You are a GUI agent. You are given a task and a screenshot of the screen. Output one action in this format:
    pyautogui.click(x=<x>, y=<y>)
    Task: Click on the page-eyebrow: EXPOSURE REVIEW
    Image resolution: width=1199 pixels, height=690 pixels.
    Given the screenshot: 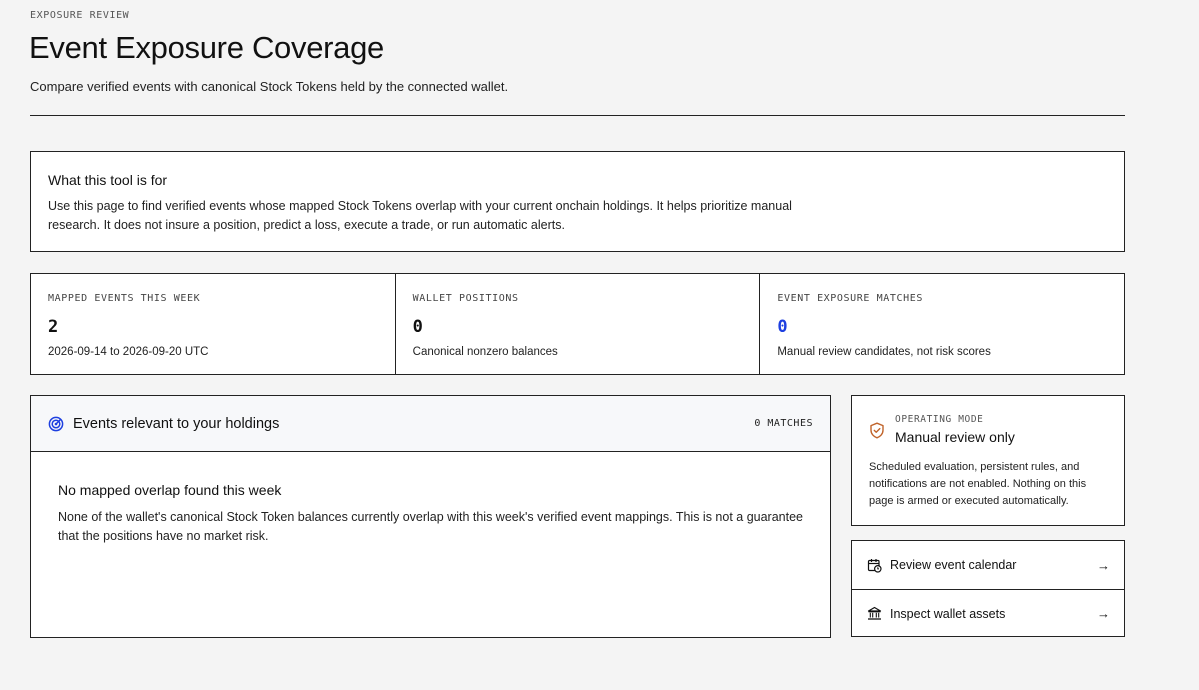 What is the action you would take?
    pyautogui.click(x=80, y=15)
    